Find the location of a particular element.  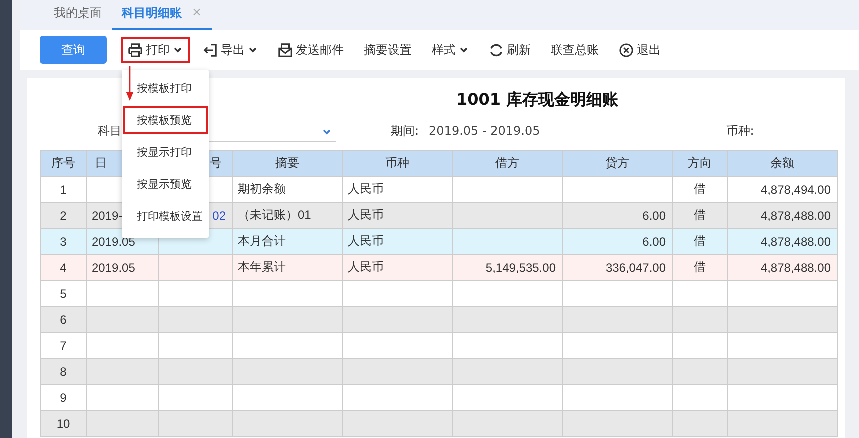

period-value: 2019.05 - 2019.05 is located at coordinates (484, 131).